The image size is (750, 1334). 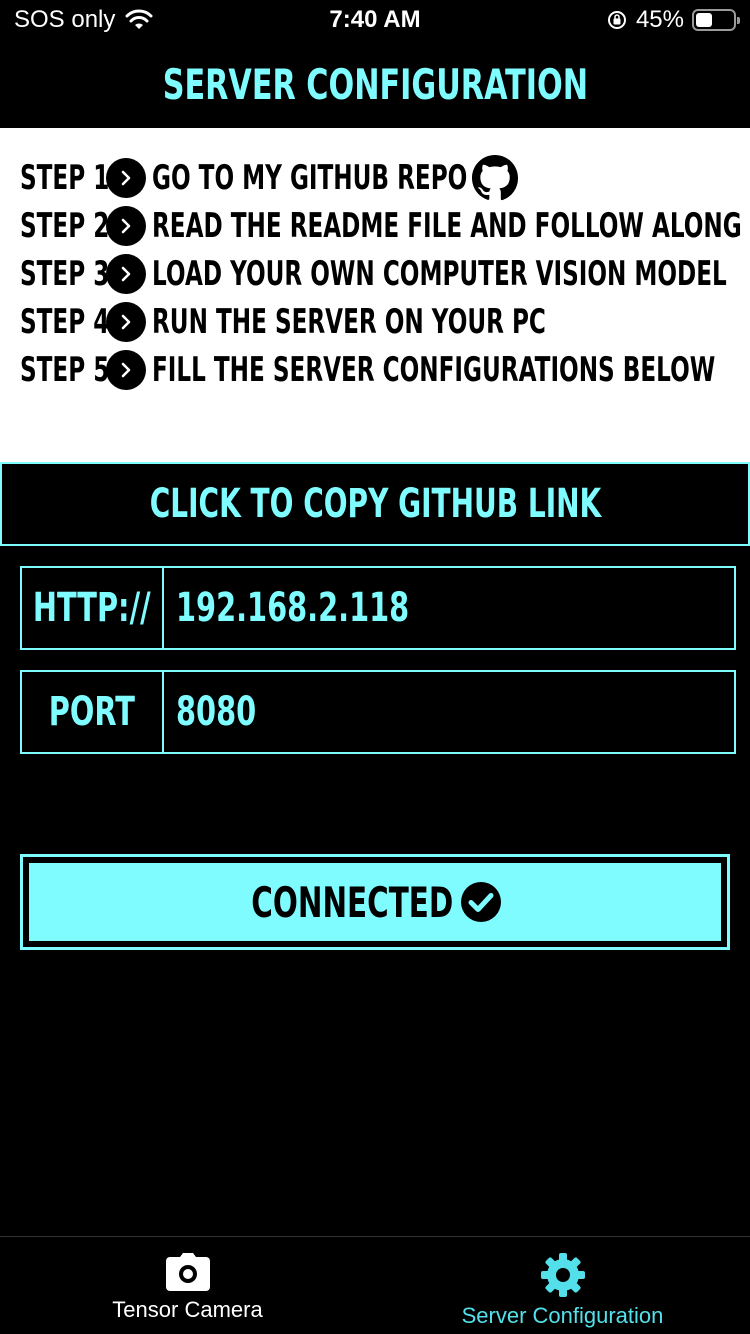 I want to click on gear-icon, so click(x=562, y=1275).